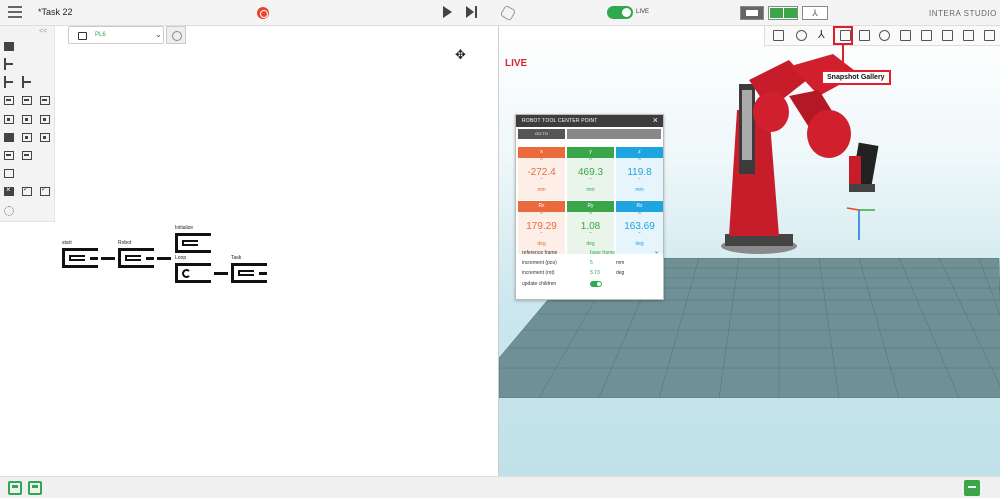  What do you see at coordinates (9, 211) in the screenshot?
I see `palette-wait-icon` at bounding box center [9, 211].